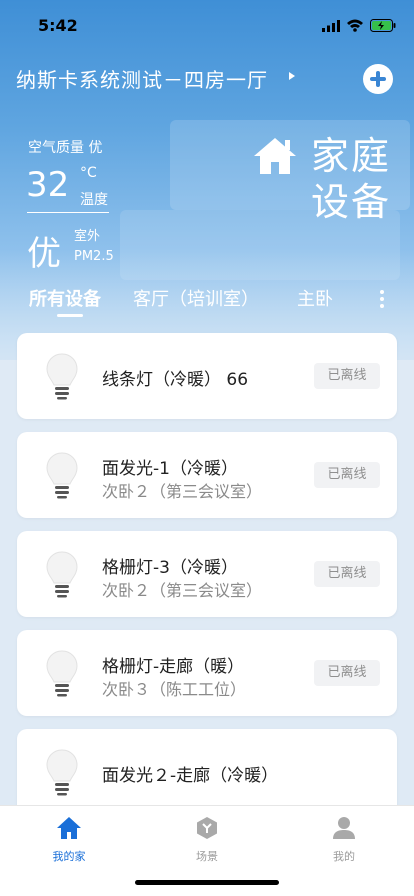 The height and width of the screenshot is (896, 414). I want to click on temperature-unit: °C, so click(88, 173).